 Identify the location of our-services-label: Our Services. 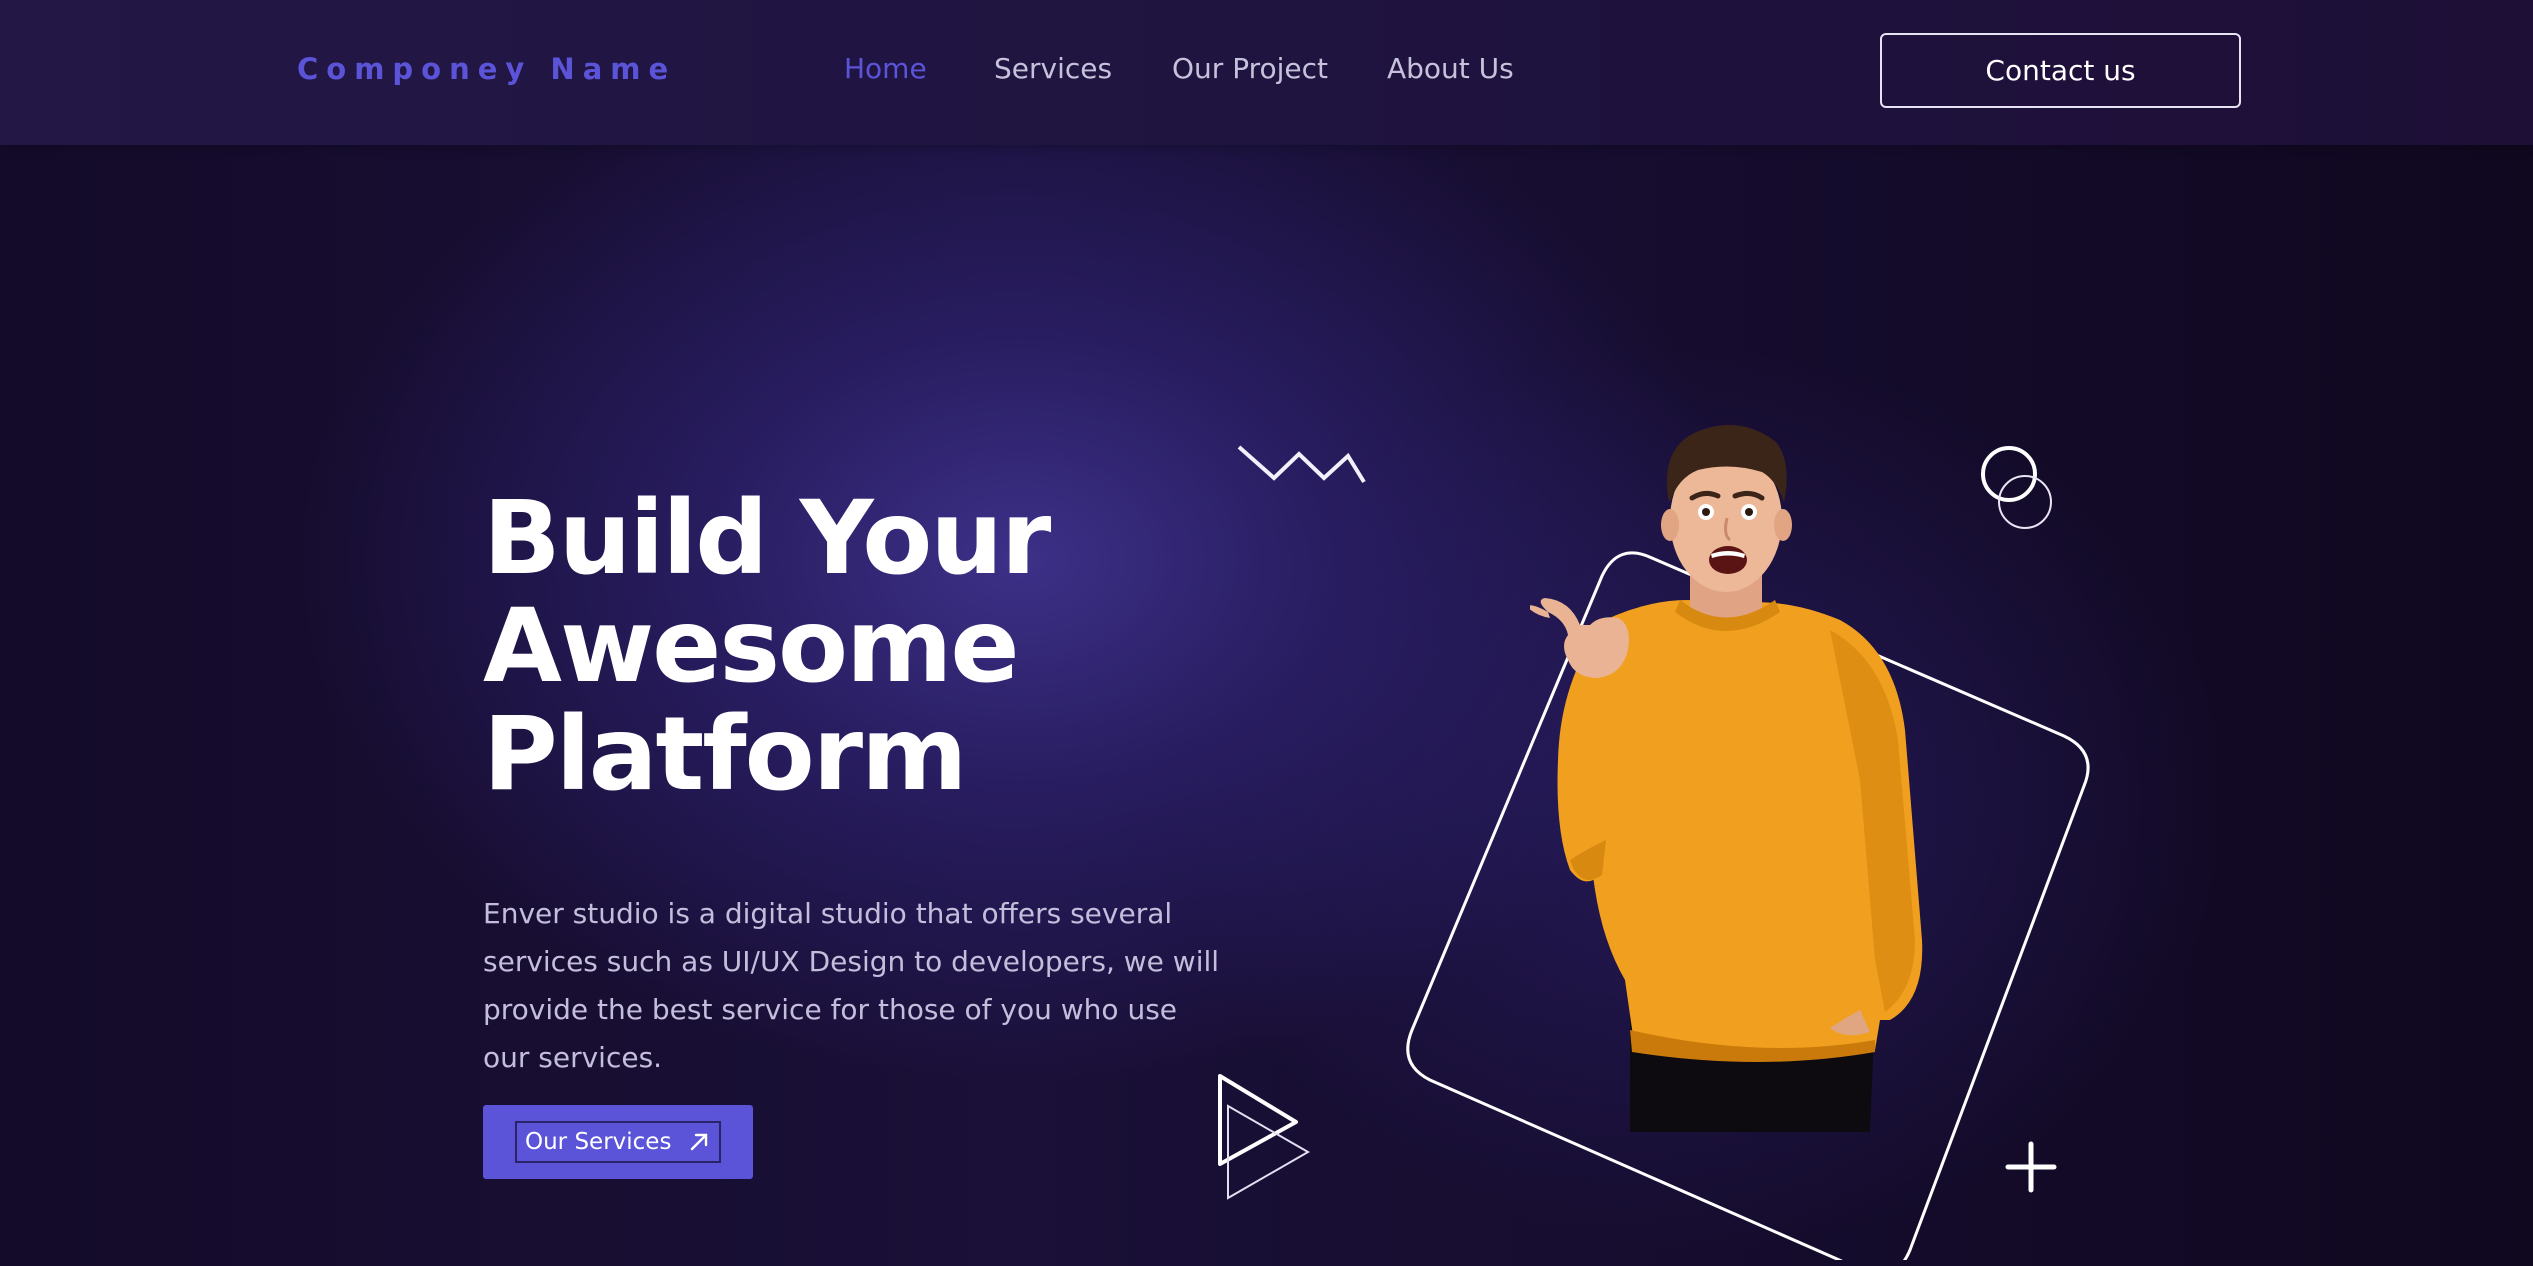
(598, 1142).